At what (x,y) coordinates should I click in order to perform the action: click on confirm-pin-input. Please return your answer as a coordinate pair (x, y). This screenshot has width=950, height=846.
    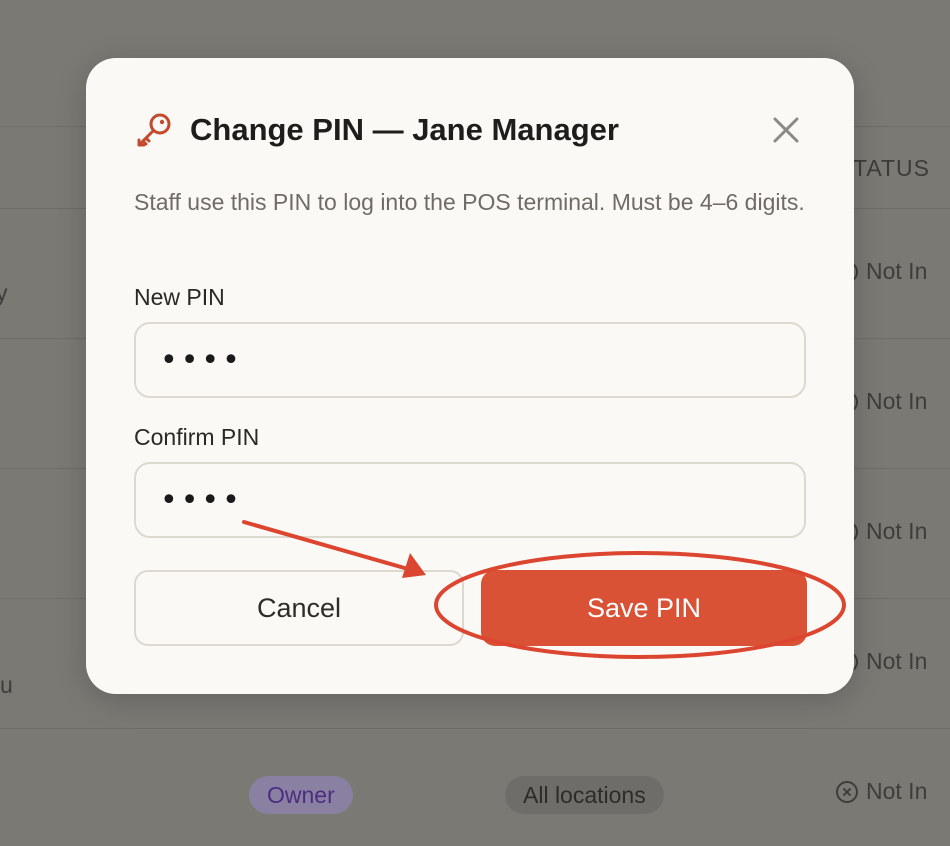
    Looking at the image, I should click on (470, 500).